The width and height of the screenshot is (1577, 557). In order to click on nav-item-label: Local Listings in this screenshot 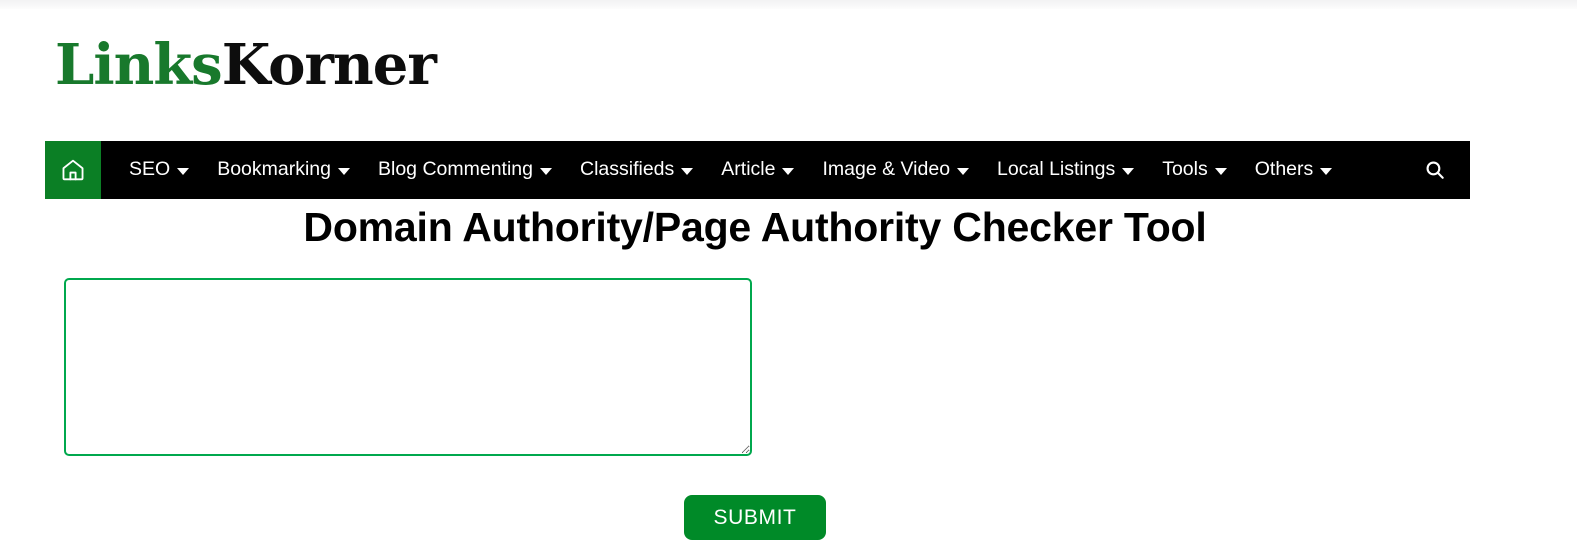, I will do `click(1056, 169)`.